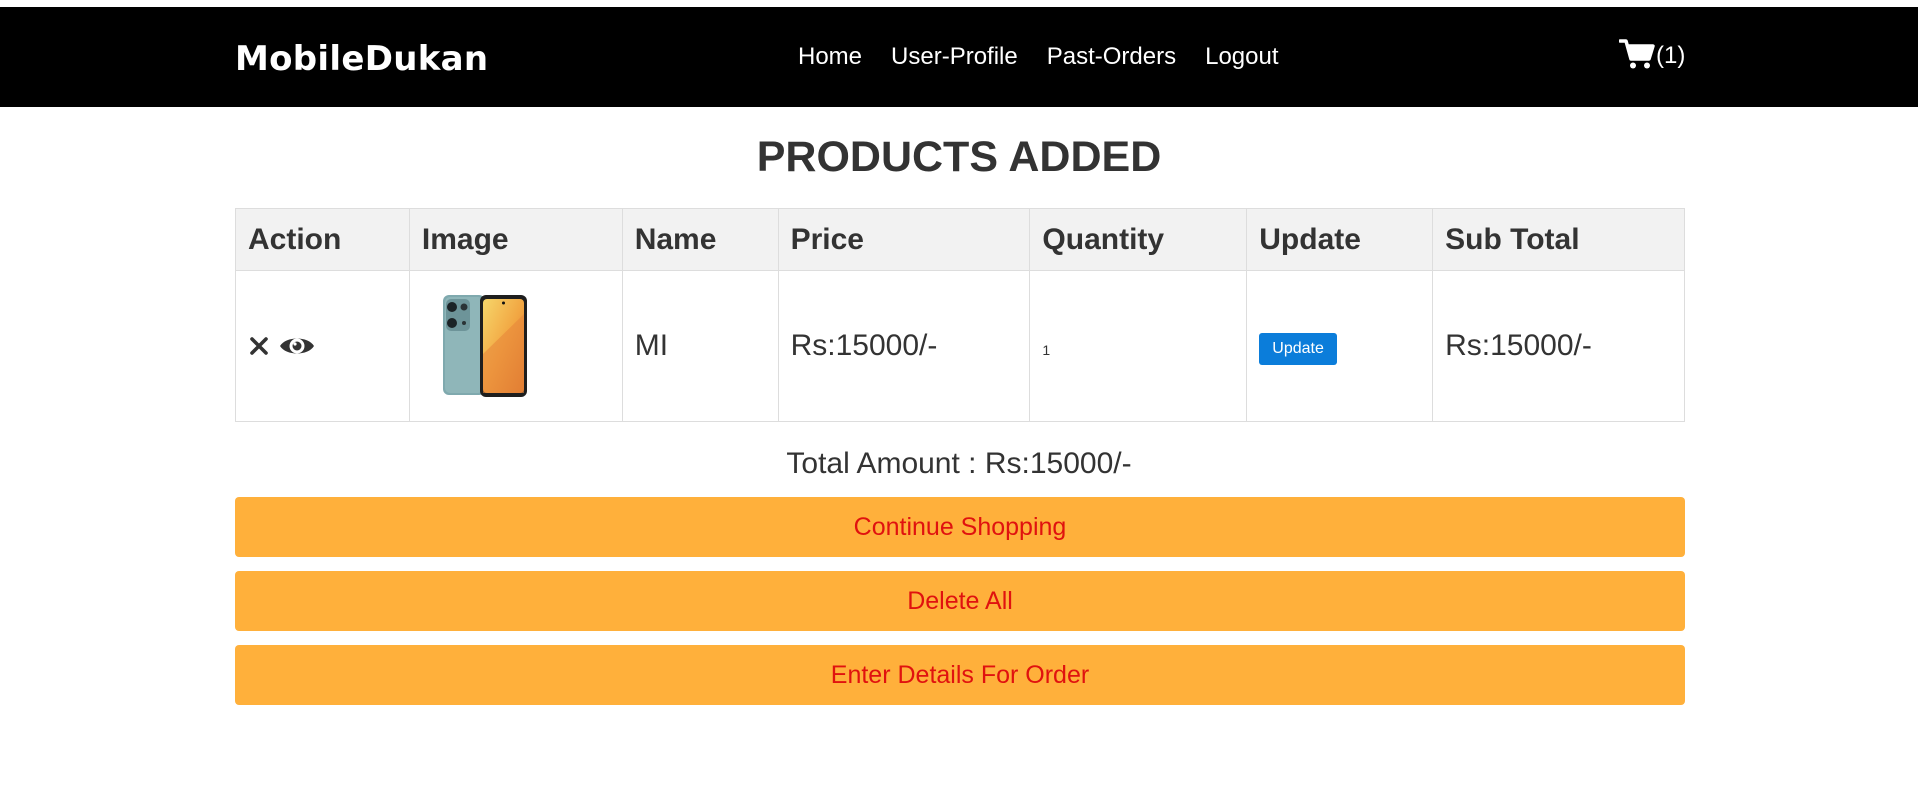 Image resolution: width=1918 pixels, height=801 pixels. Describe the element at coordinates (297, 346) in the screenshot. I see `view-icon` at that location.